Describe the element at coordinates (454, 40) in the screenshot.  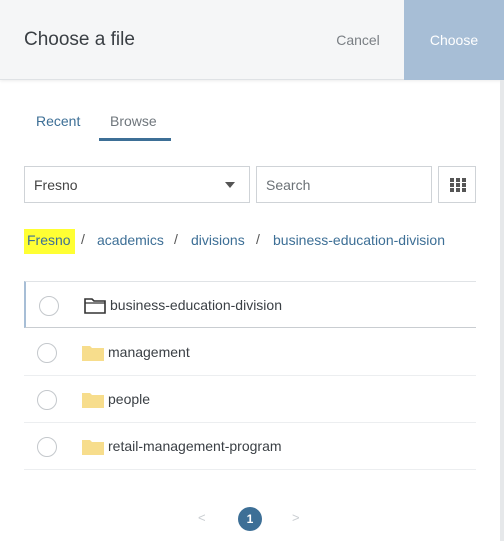
I see `choose-button: Choose` at that location.